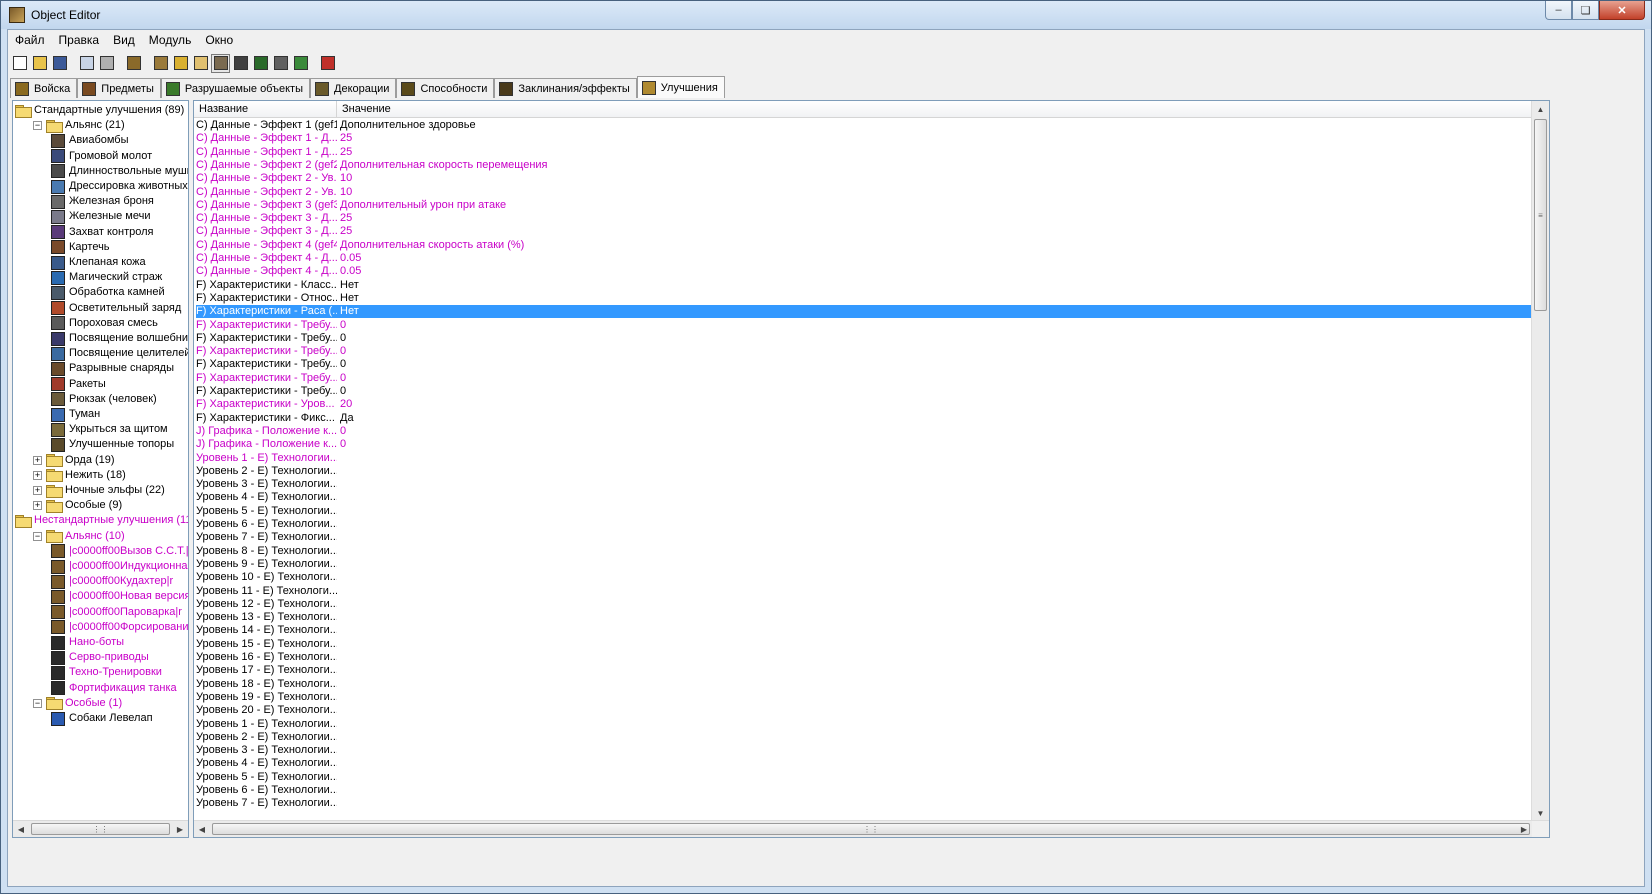 The image size is (1652, 894). I want to click on tree-folder: − Альянс (10), so click(79, 536).